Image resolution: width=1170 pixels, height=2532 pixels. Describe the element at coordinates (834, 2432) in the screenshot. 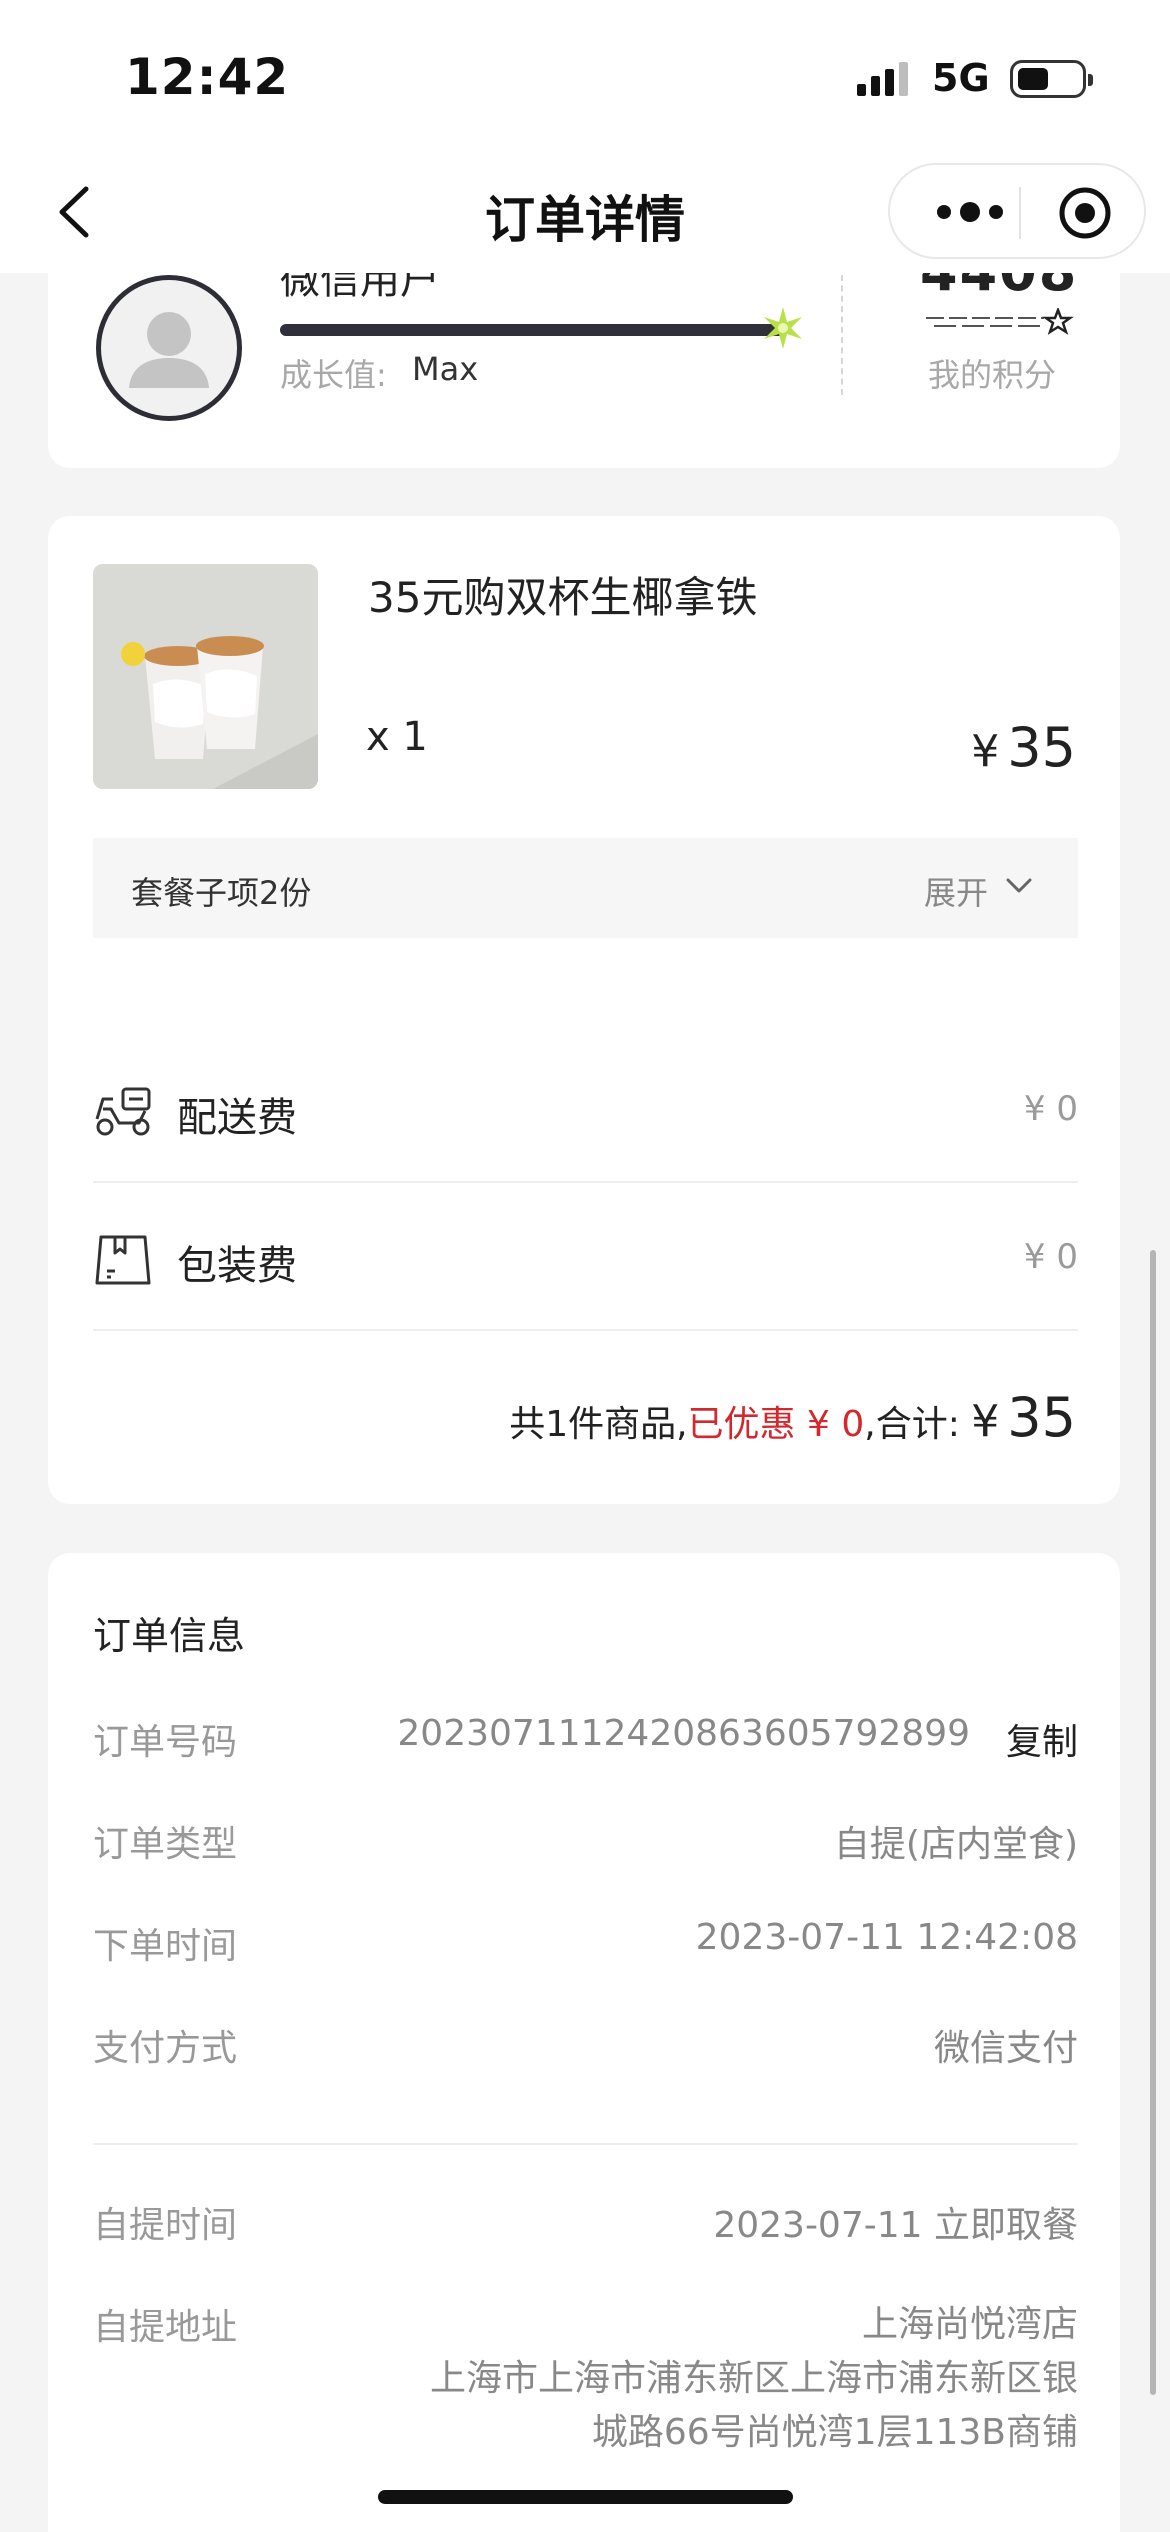

I see `address-line: 城路66号尚悦湾1层113B商铺` at that location.